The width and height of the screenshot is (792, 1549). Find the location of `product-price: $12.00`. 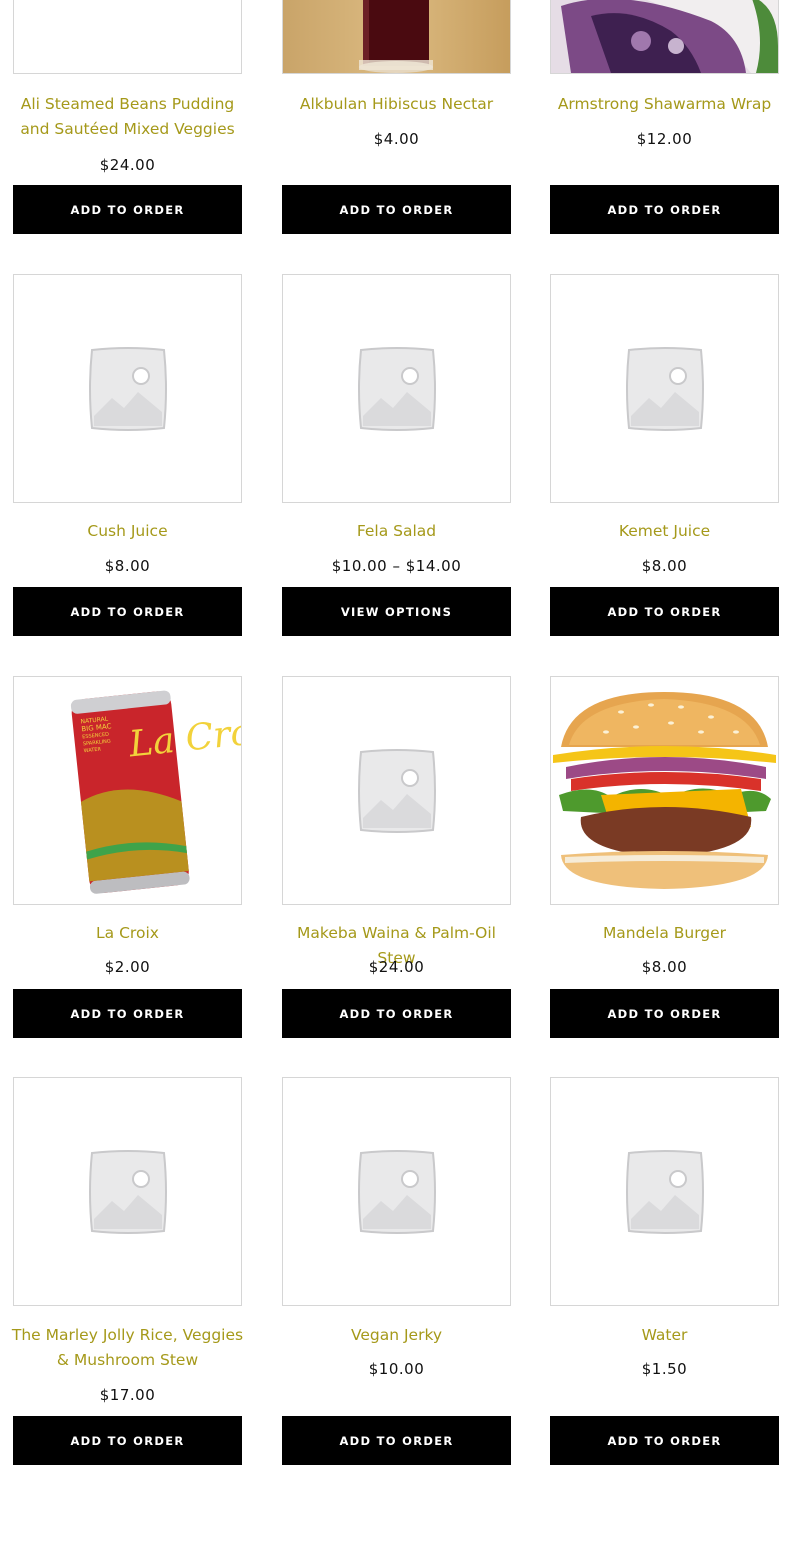

product-price: $12.00 is located at coordinates (664, 139).